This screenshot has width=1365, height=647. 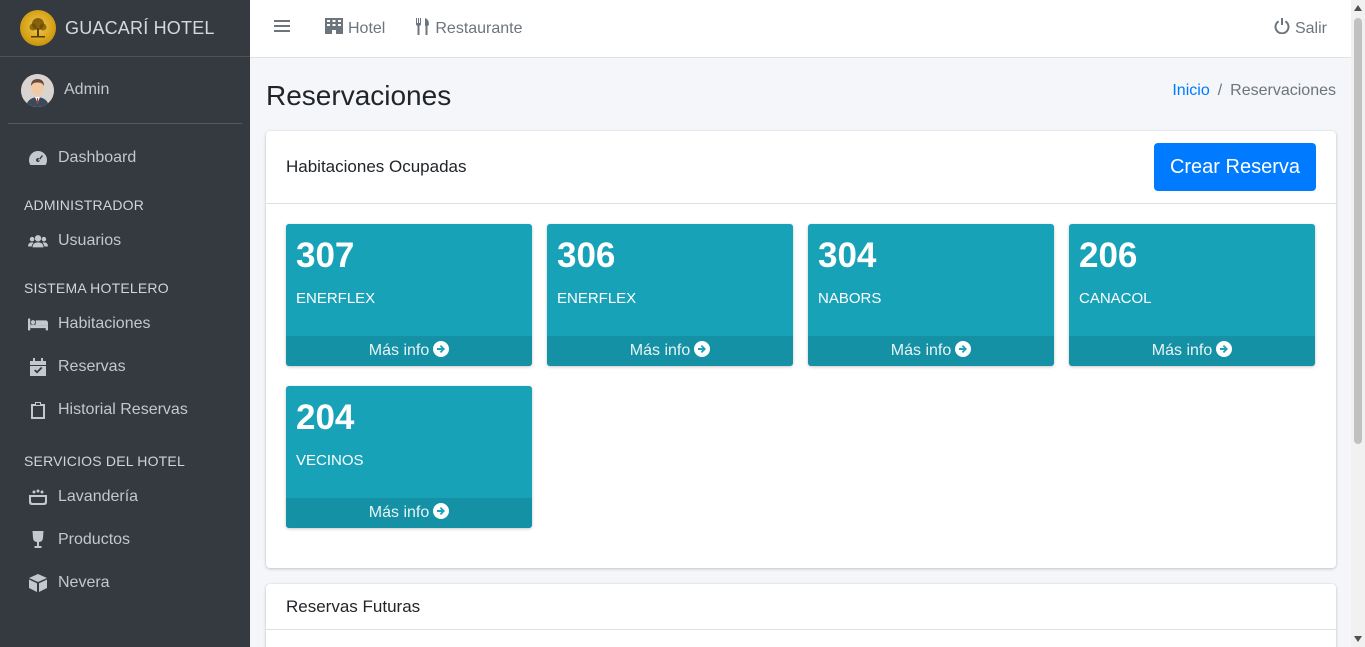 I want to click on sidebar-item-usuarios: Usuarios, so click(x=125, y=240).